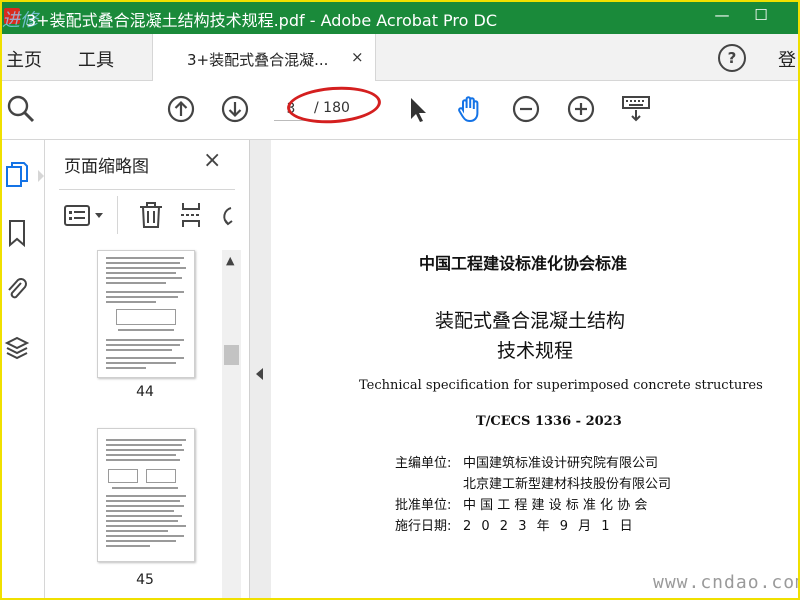  What do you see at coordinates (561, 463) in the screenshot?
I see `info-value: 中国建筑标准设计研究院有限公司` at bounding box center [561, 463].